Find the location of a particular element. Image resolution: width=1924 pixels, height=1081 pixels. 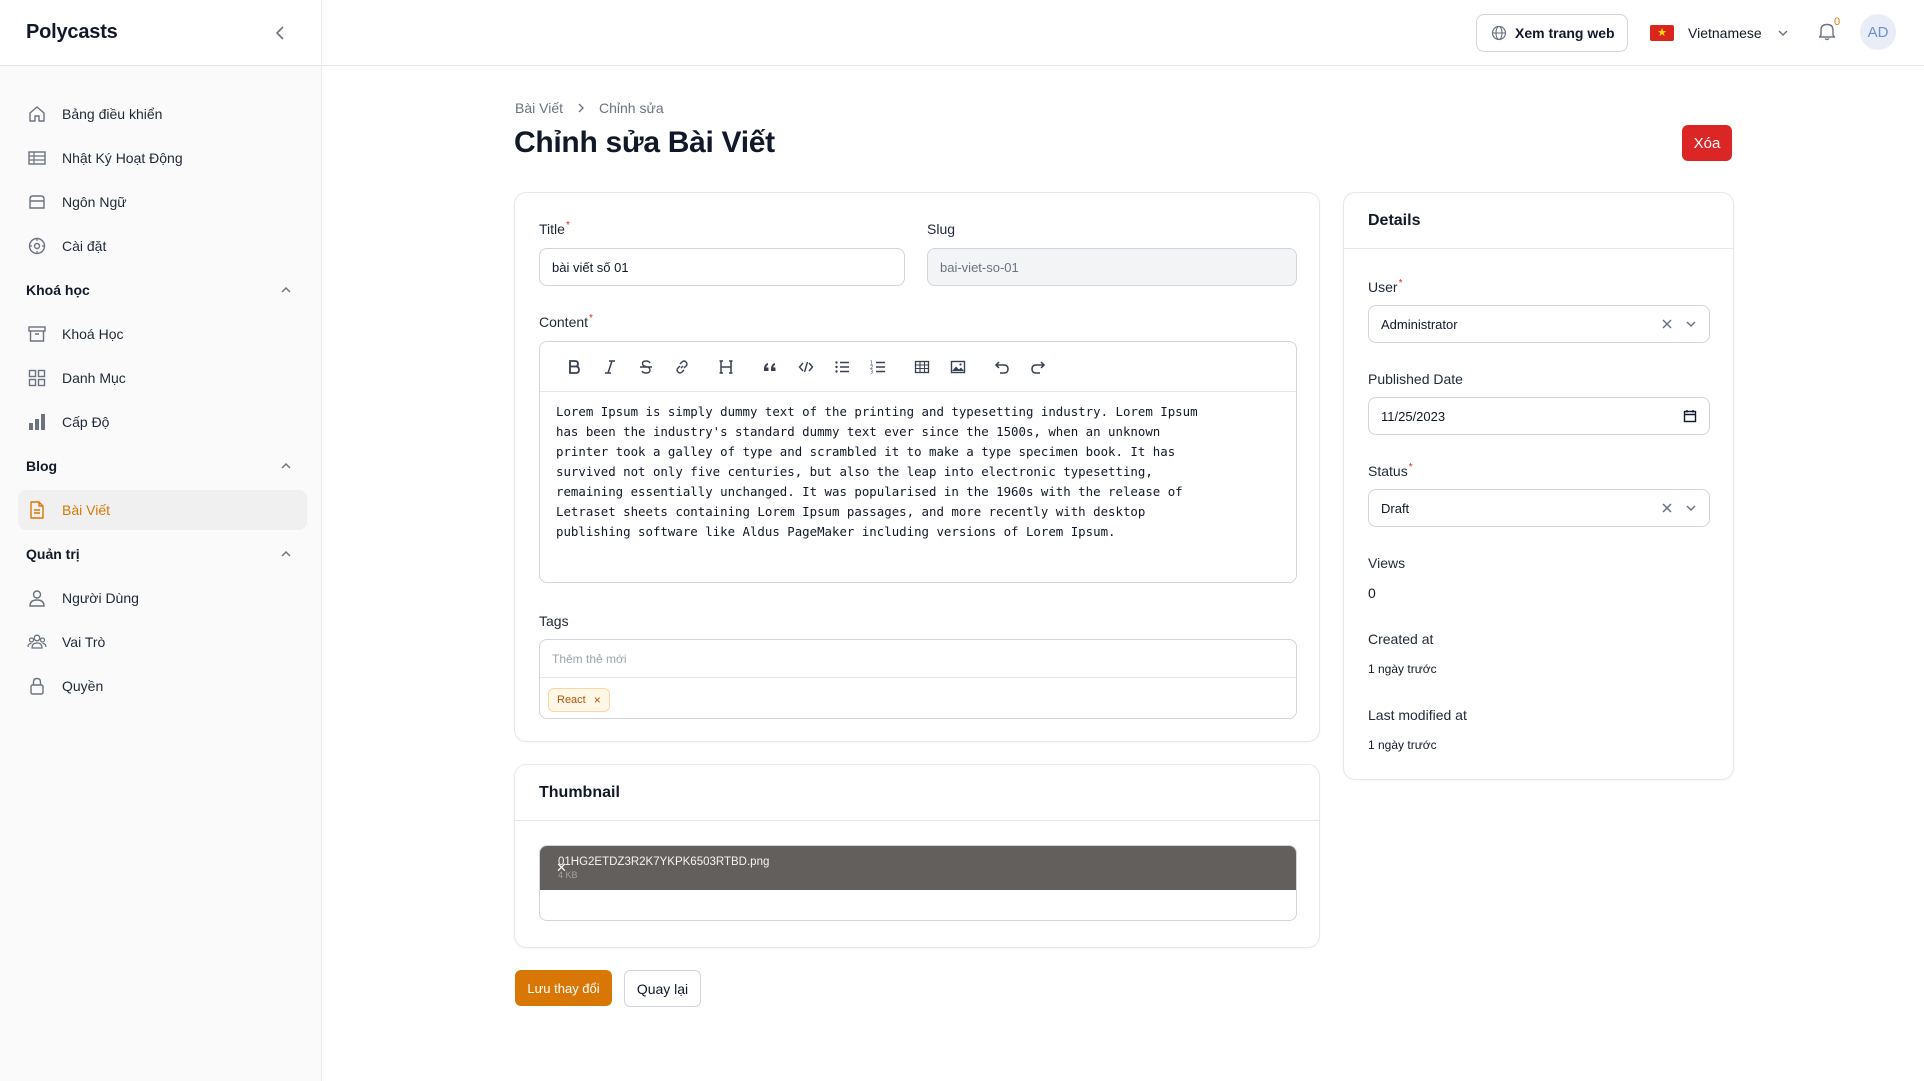

delete-button: Xóa is located at coordinates (1707, 143).